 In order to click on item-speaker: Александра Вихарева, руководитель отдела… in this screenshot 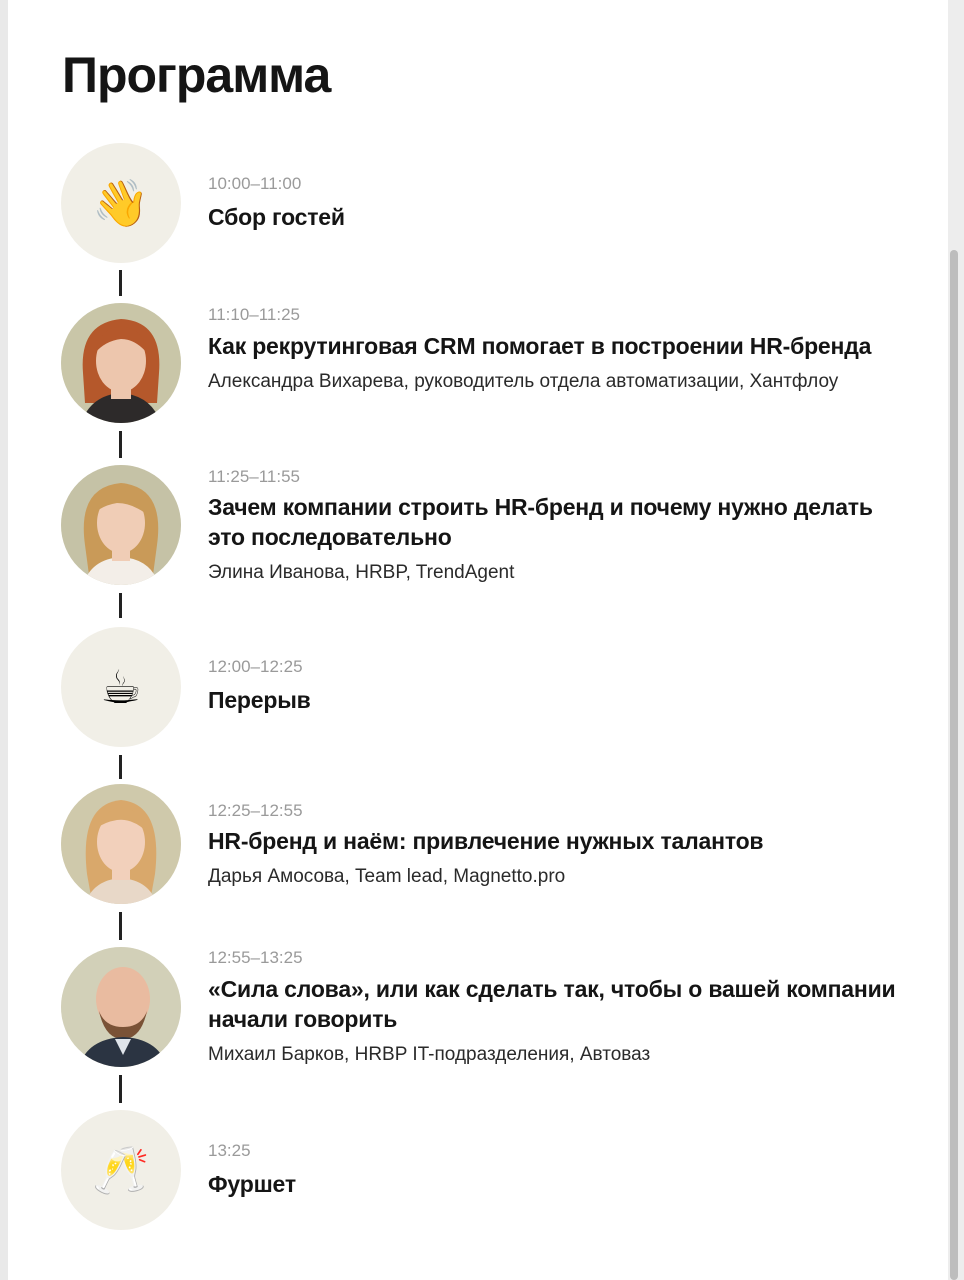, I will do `click(523, 381)`.